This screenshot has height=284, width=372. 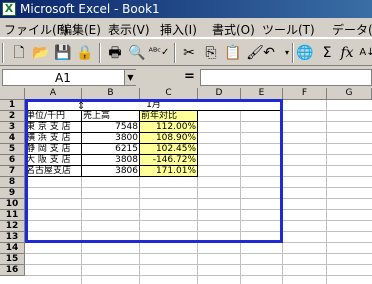 What do you see at coordinates (111, 171) in the screenshot?
I see `sales-cell: 3806` at bounding box center [111, 171].